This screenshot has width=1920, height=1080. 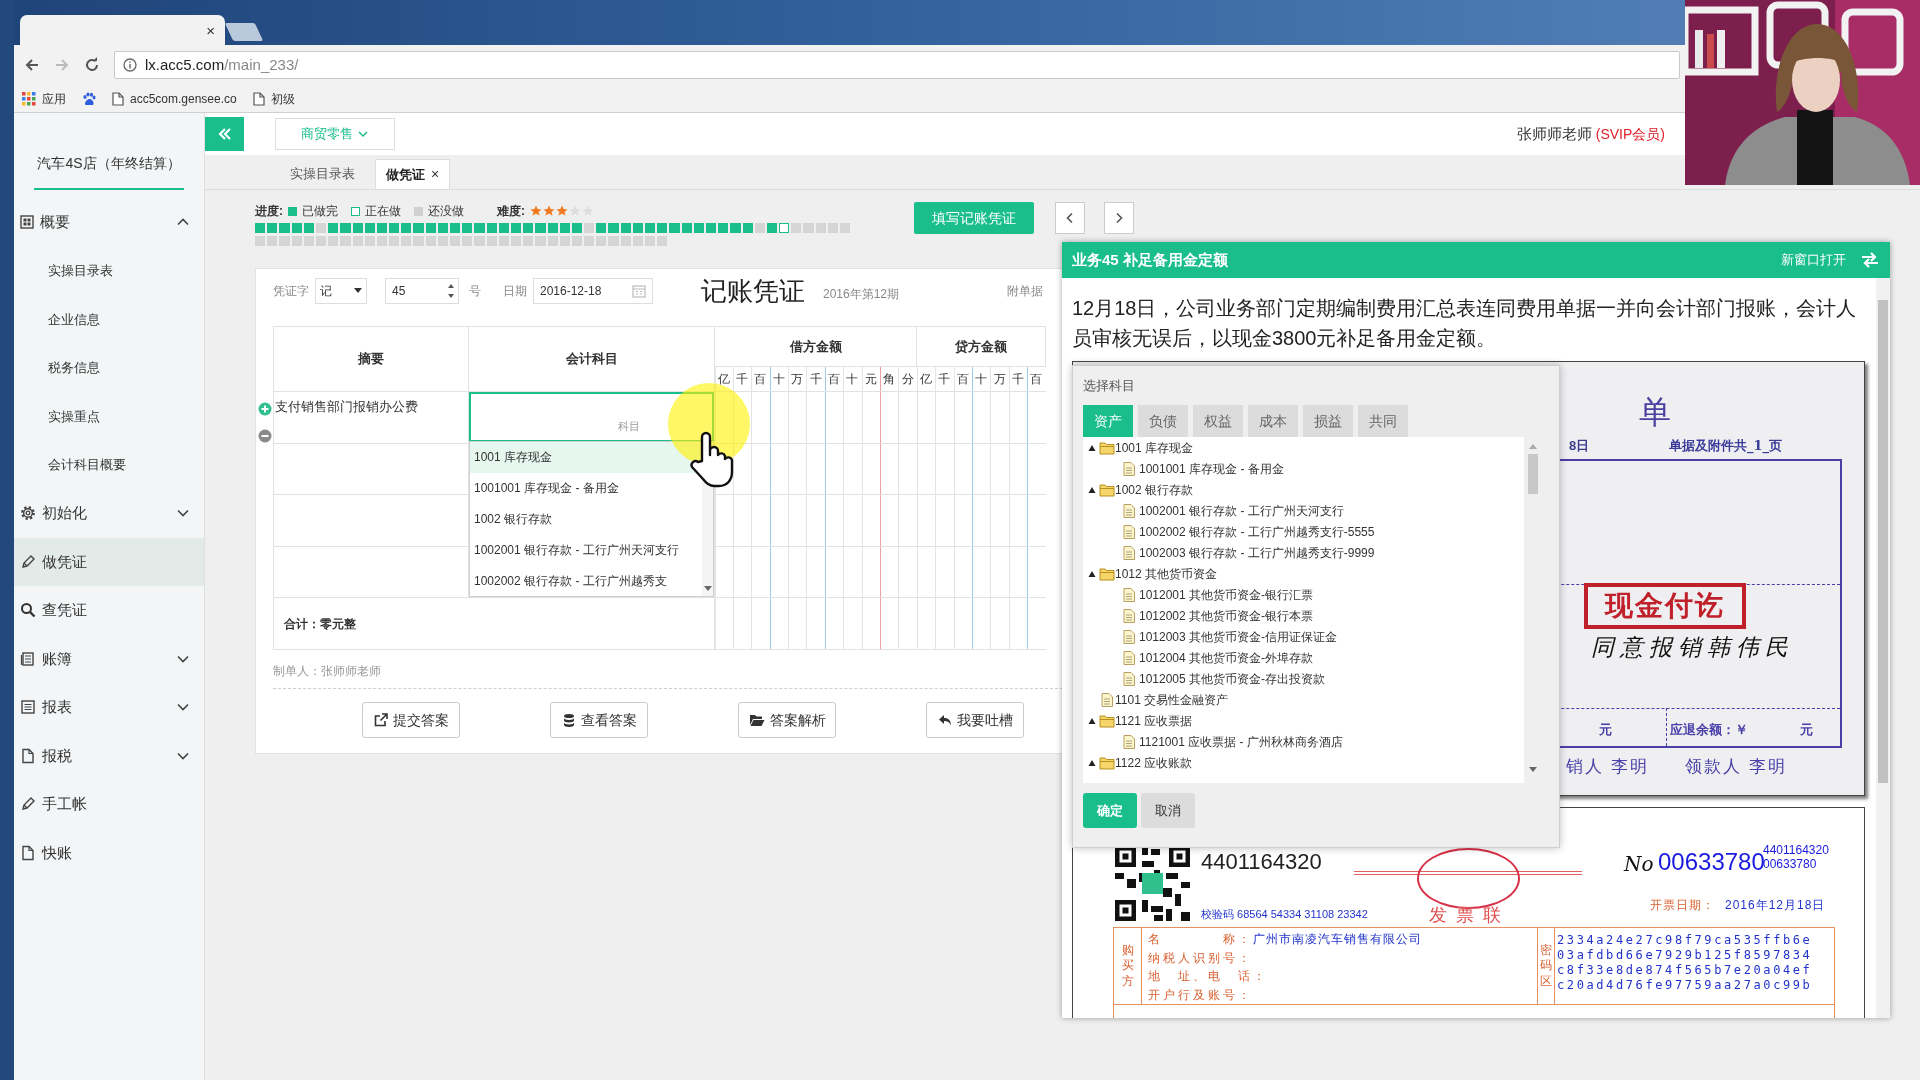 I want to click on dropdown-option: 1002002 银行存款 - 工行广州越秀支, so click(x=586, y=580).